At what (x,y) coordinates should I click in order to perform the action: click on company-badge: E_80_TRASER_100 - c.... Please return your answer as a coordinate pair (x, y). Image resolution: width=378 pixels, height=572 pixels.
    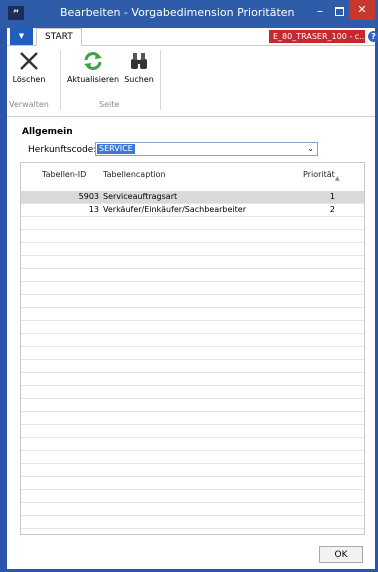
    Looking at the image, I should click on (317, 36).